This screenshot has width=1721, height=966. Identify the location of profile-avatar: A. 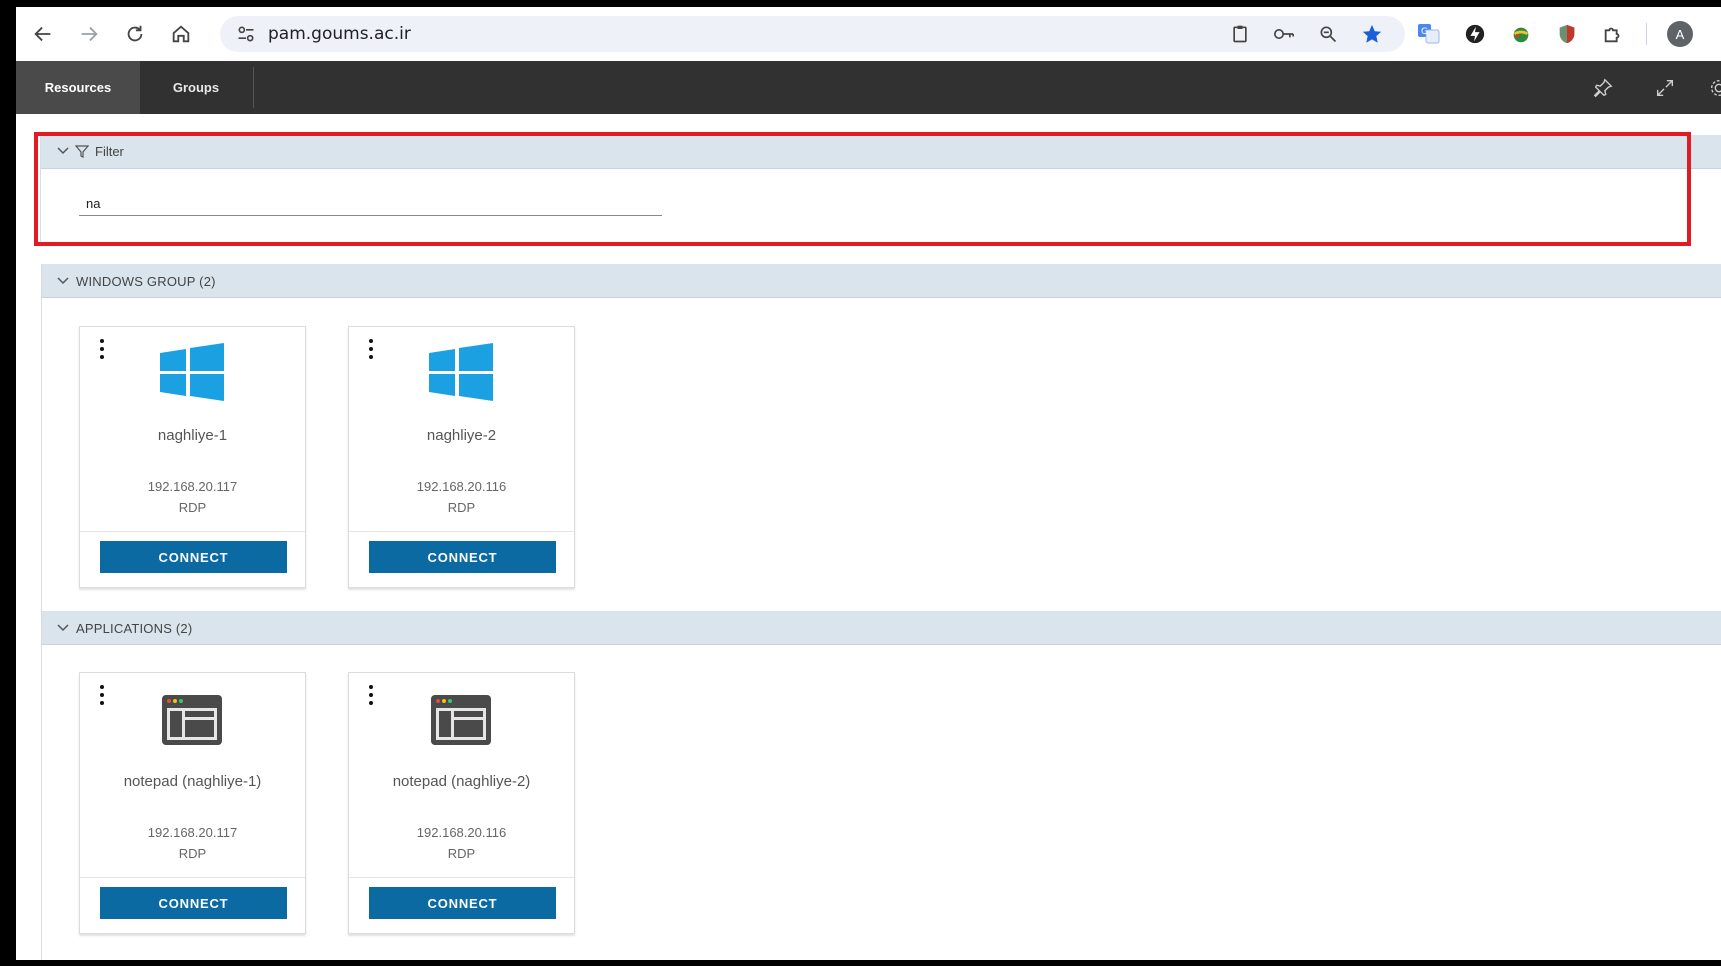
(1680, 34).